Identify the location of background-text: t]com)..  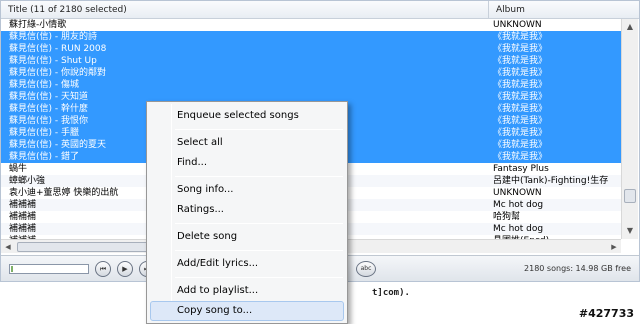
(391, 293).